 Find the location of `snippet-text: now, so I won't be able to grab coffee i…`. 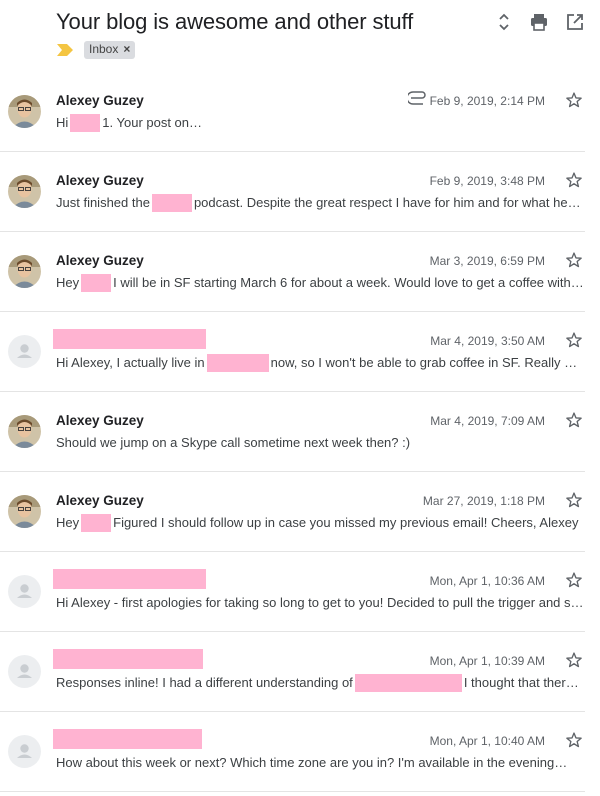

snippet-text: now, so I won't be able to grab coffee i… is located at coordinates (427, 362).